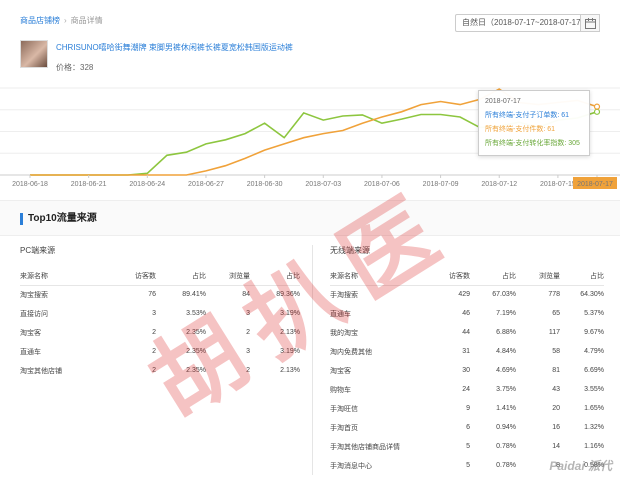 This screenshot has width=620, height=482. I want to click on tooltip-row-conversion: 所有终端-支付转化率指数: 305, so click(532, 143).